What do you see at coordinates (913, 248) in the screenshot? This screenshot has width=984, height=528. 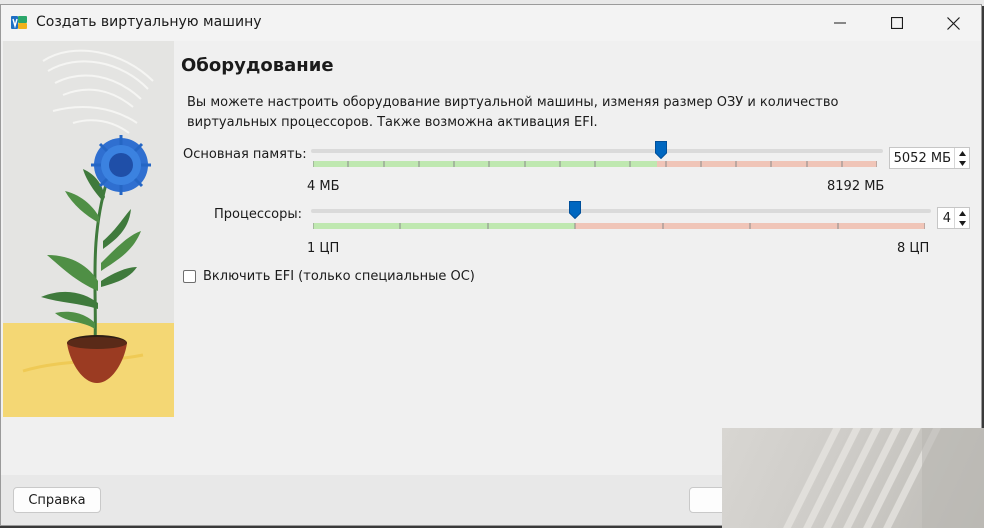 I see `processors-max-label: 8 ЦП` at bounding box center [913, 248].